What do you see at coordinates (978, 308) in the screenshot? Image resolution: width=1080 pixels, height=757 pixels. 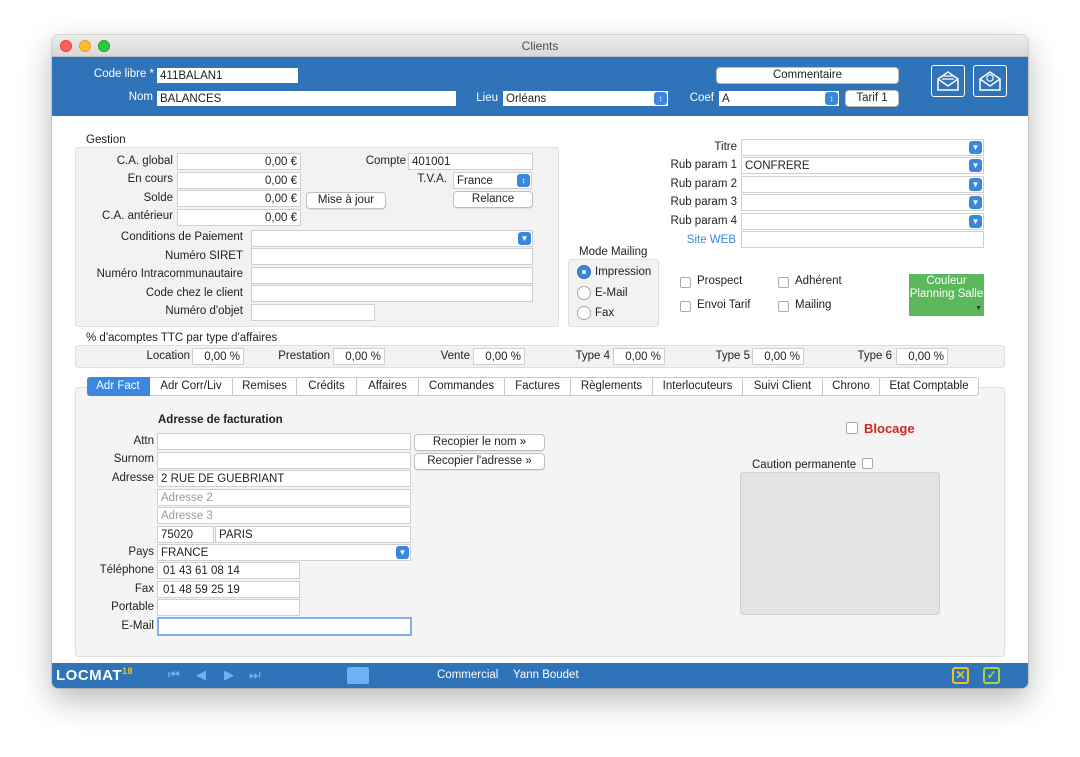 I see `dropdown-triangle-icon: ▼` at bounding box center [978, 308].